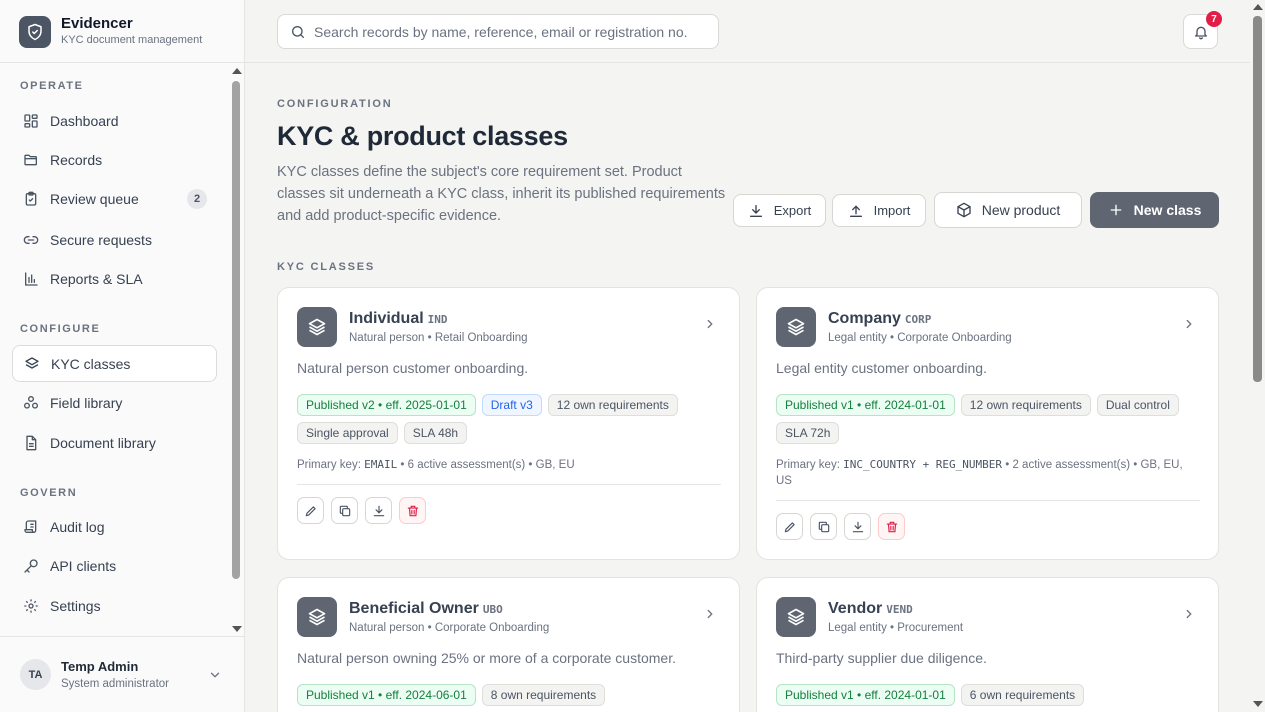 The height and width of the screenshot is (712, 1265). What do you see at coordinates (114, 402) in the screenshot?
I see `sidebar-item-field-library: Field library` at bounding box center [114, 402].